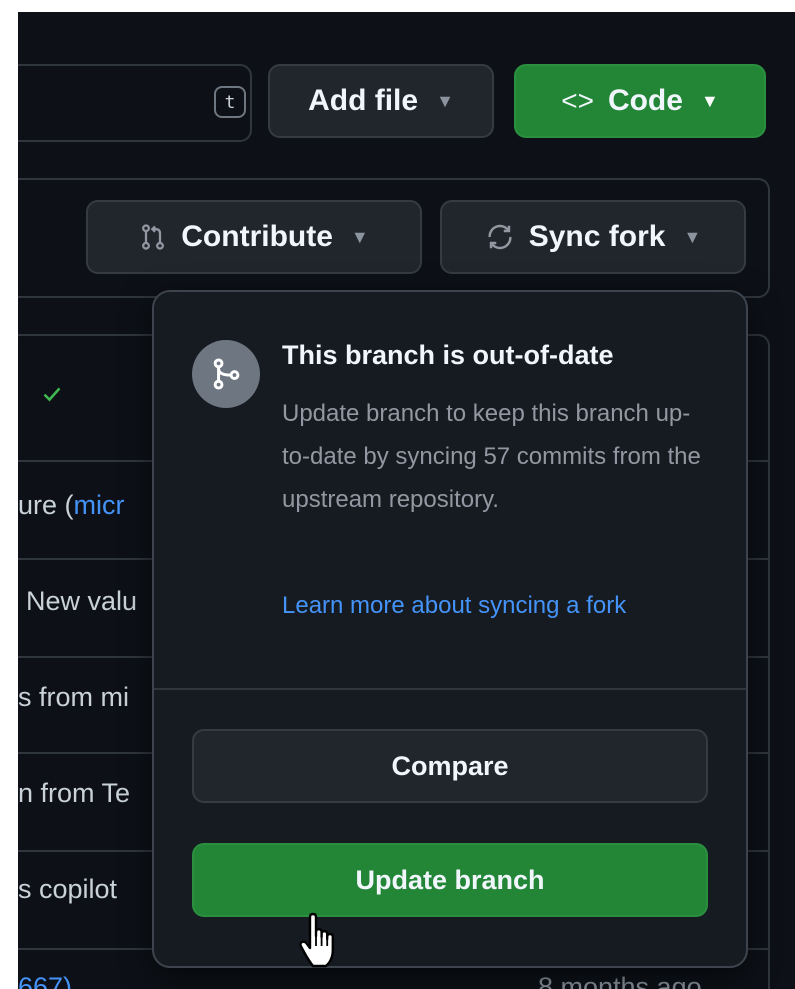 The width and height of the screenshot is (795, 989). I want to click on hand-cursor-icon, so click(316, 940).